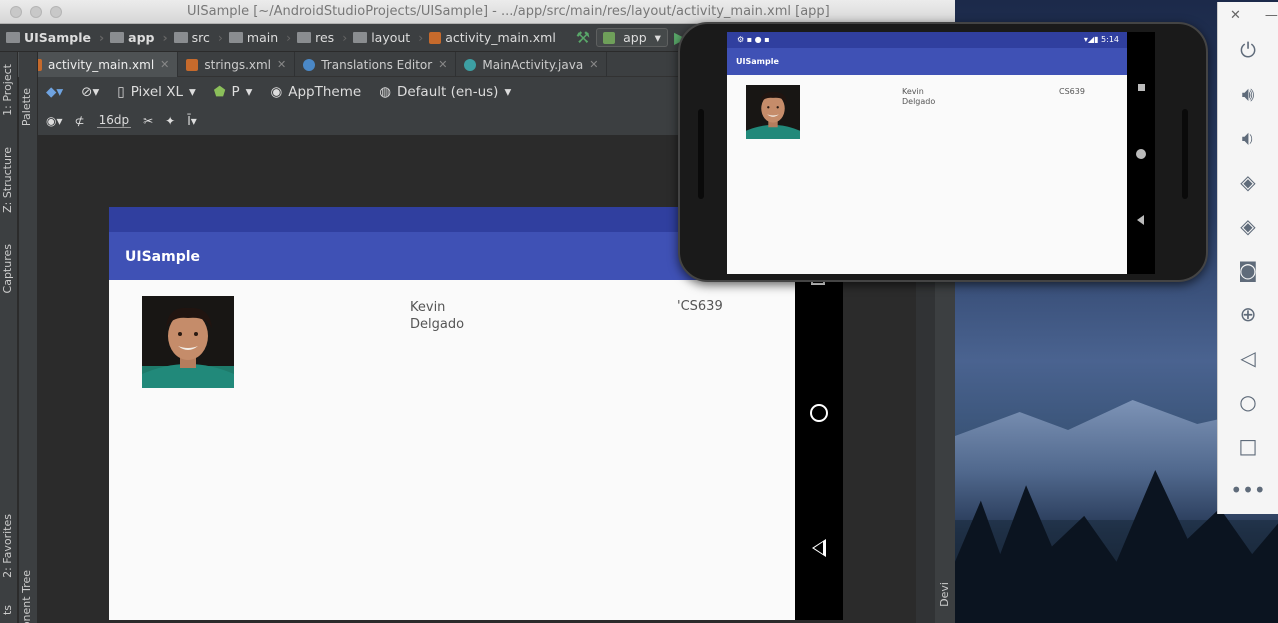  What do you see at coordinates (1254, 15) in the screenshot?
I see `panel-window-controls: ✕ —` at bounding box center [1254, 15].